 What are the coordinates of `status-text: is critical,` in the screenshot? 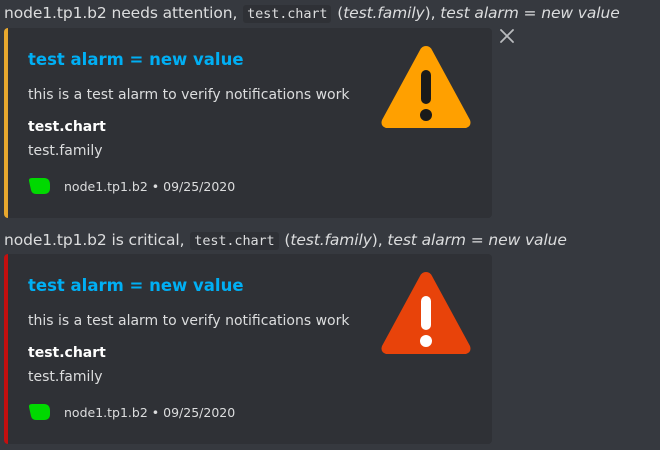 It's located at (148, 240).